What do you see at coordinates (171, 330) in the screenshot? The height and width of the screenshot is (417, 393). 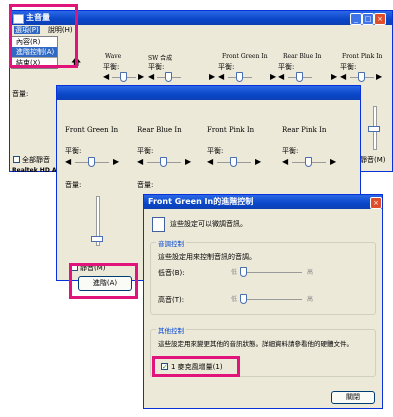 I see `other-group-title: 其他控制` at bounding box center [171, 330].